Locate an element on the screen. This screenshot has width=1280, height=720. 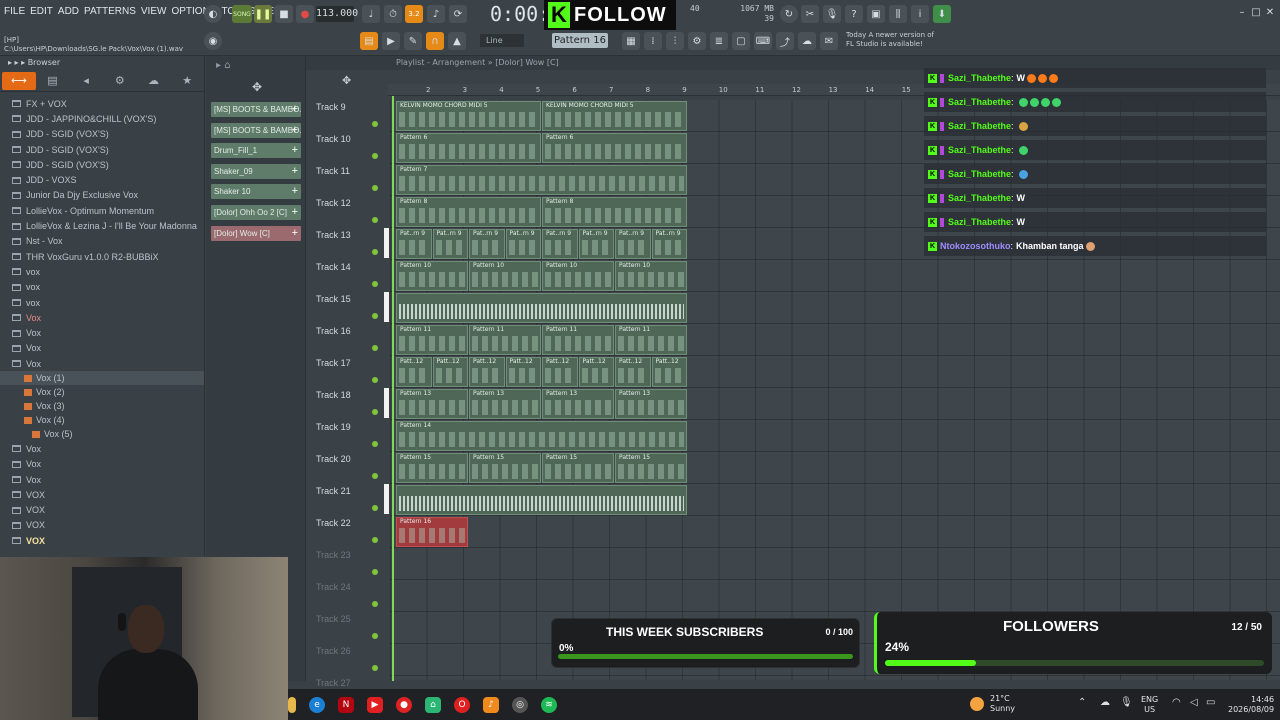
snap-line-select: Line is located at coordinates (502, 40).